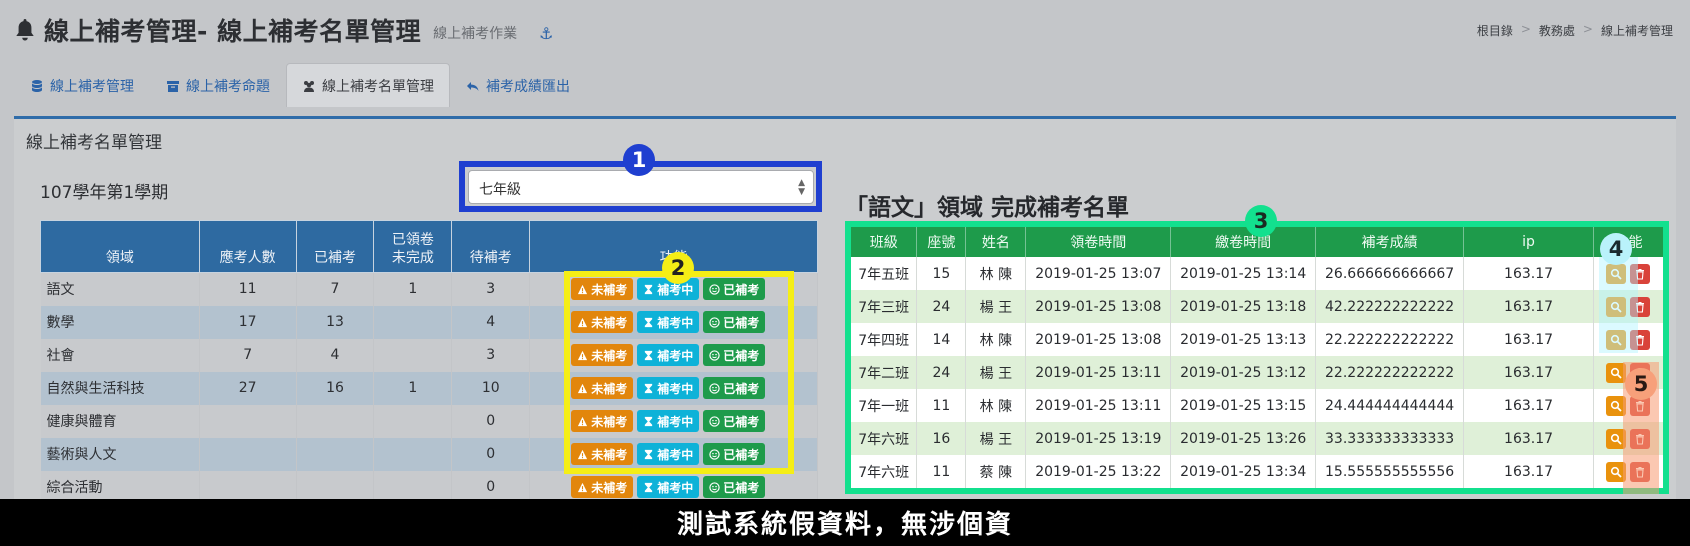  What do you see at coordinates (1243, 242) in the screenshot?
I see `col-header-submitted-time: 繳卷時間` at bounding box center [1243, 242].